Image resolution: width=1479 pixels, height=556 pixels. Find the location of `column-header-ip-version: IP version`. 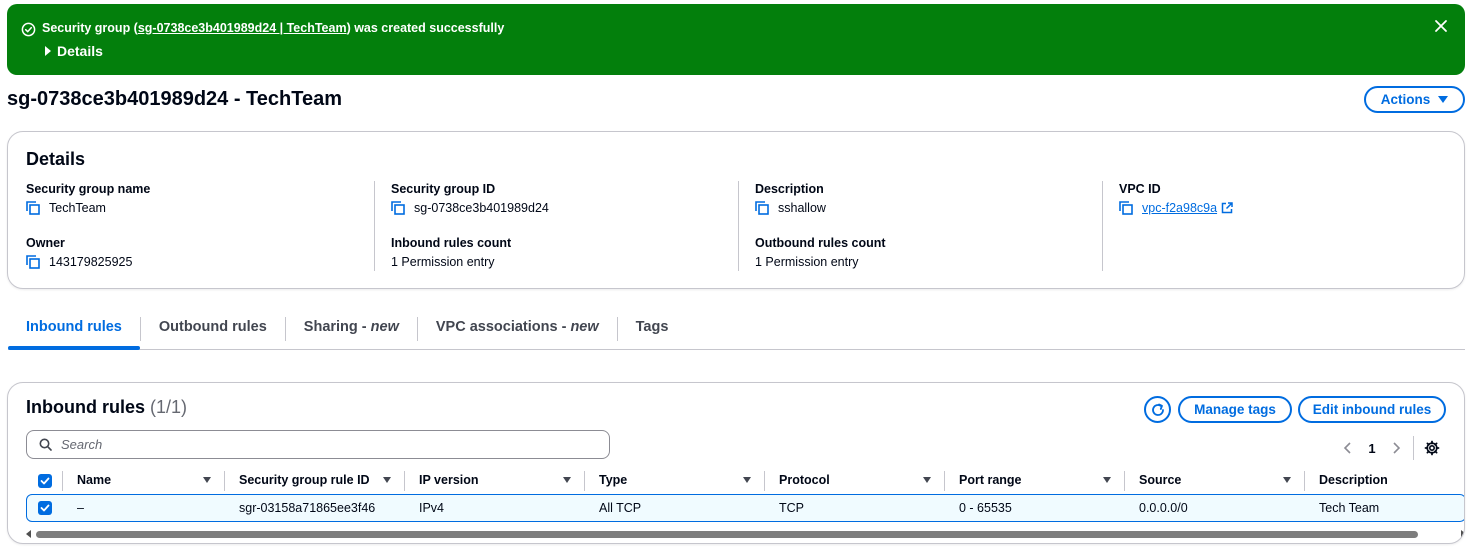

column-header-ip-version: IP version is located at coordinates (449, 480).